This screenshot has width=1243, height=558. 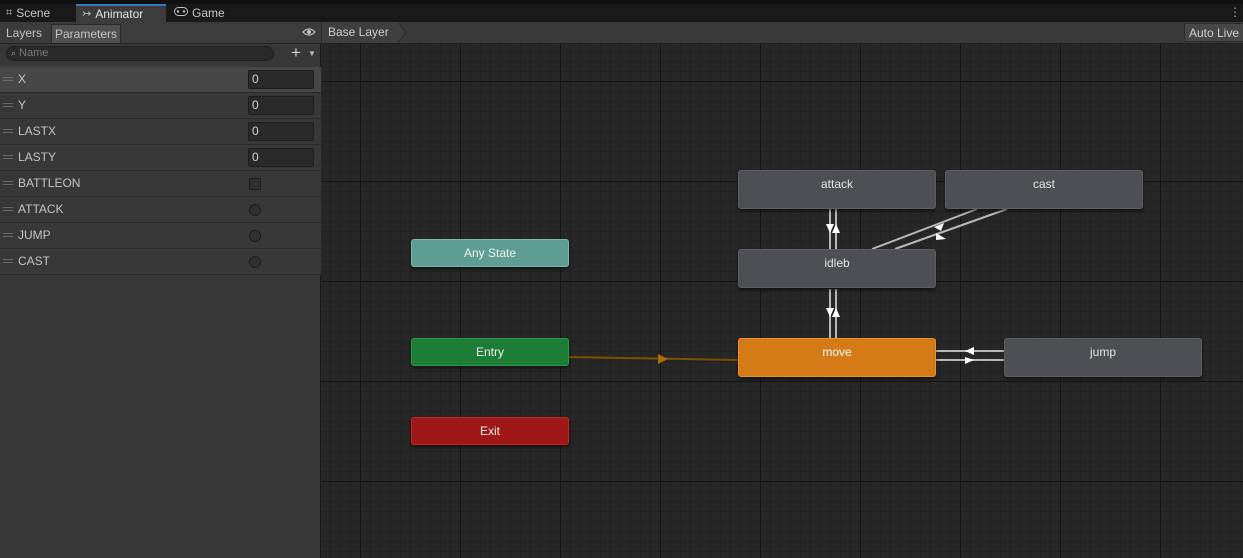 What do you see at coordinates (37, 131) in the screenshot?
I see `parameter-name: LASTX` at bounding box center [37, 131].